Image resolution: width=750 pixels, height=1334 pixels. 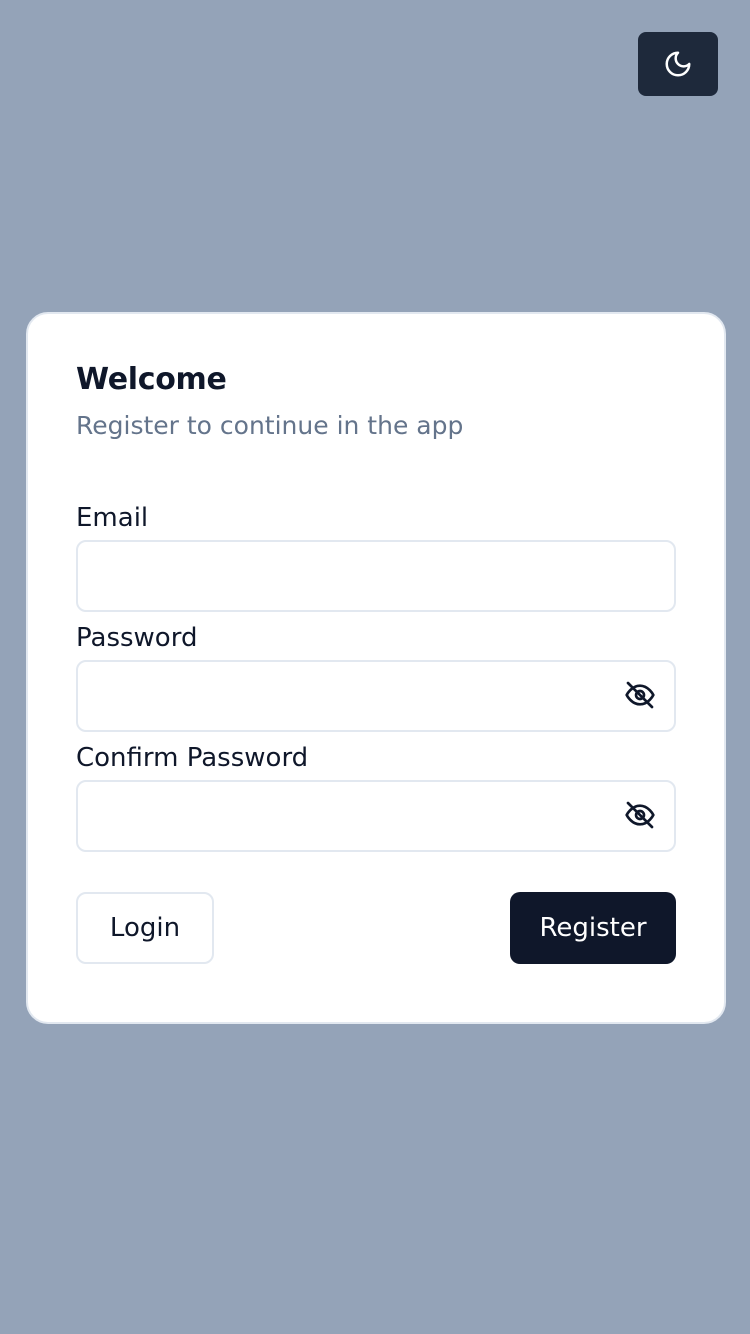 I want to click on email-field-wrapper, so click(x=376, y=576).